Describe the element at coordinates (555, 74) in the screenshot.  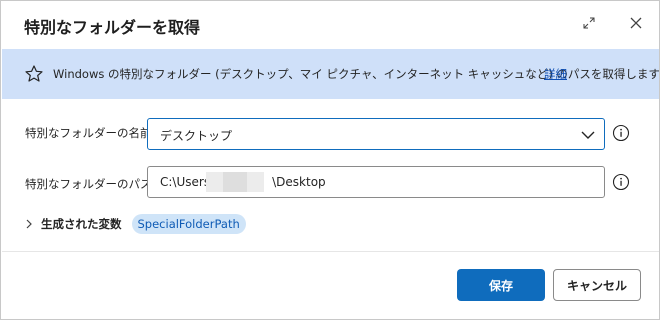
I see `details-link: 詳細` at that location.